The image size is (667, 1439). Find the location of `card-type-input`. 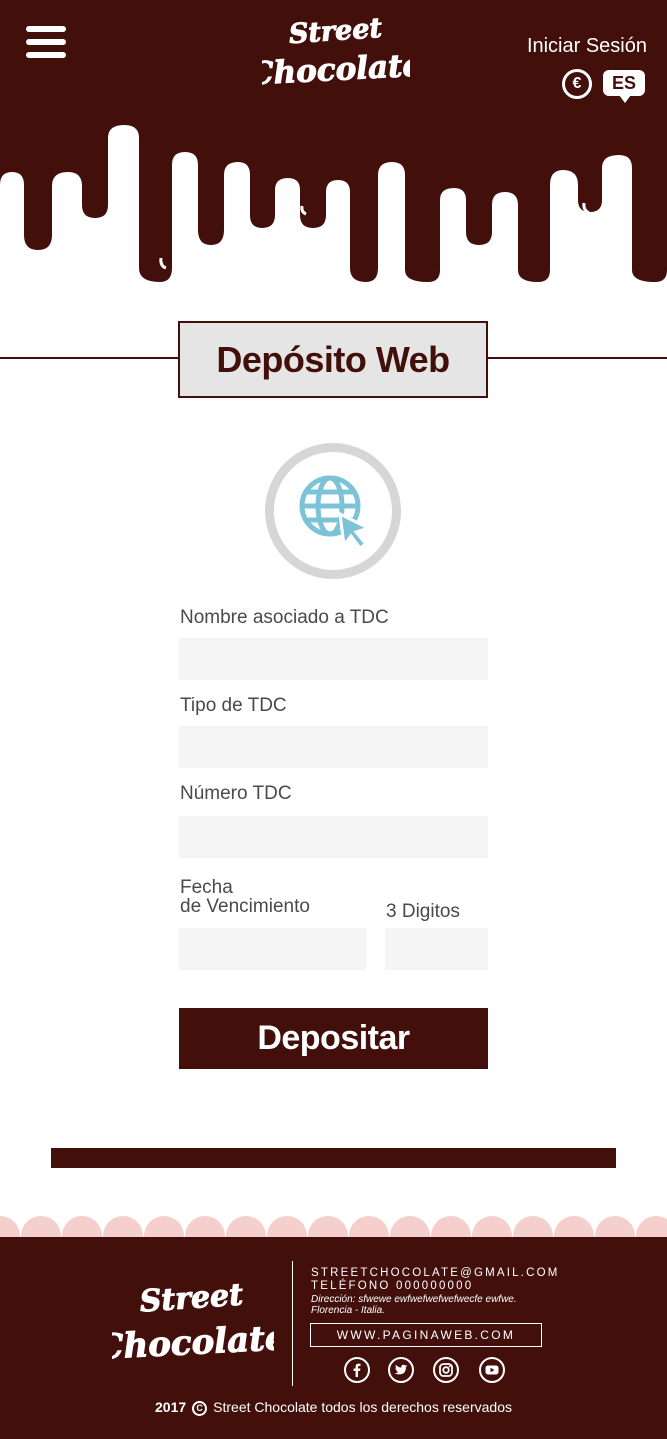

card-type-input is located at coordinates (333, 747).